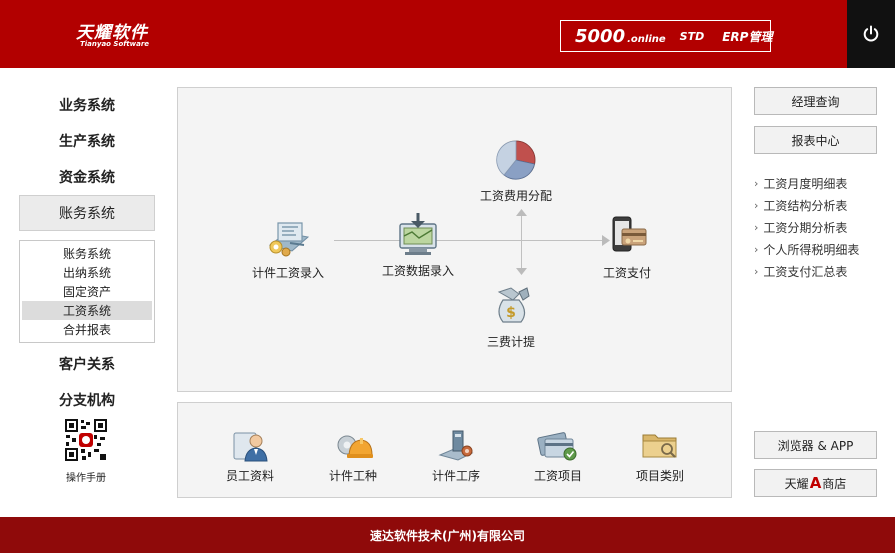 Image resolution: width=895 pixels, height=553 pixels. I want to click on accounting-submenu: 账务系统 出纳系统 固定资产 工资系统 合并报表, so click(87, 291).